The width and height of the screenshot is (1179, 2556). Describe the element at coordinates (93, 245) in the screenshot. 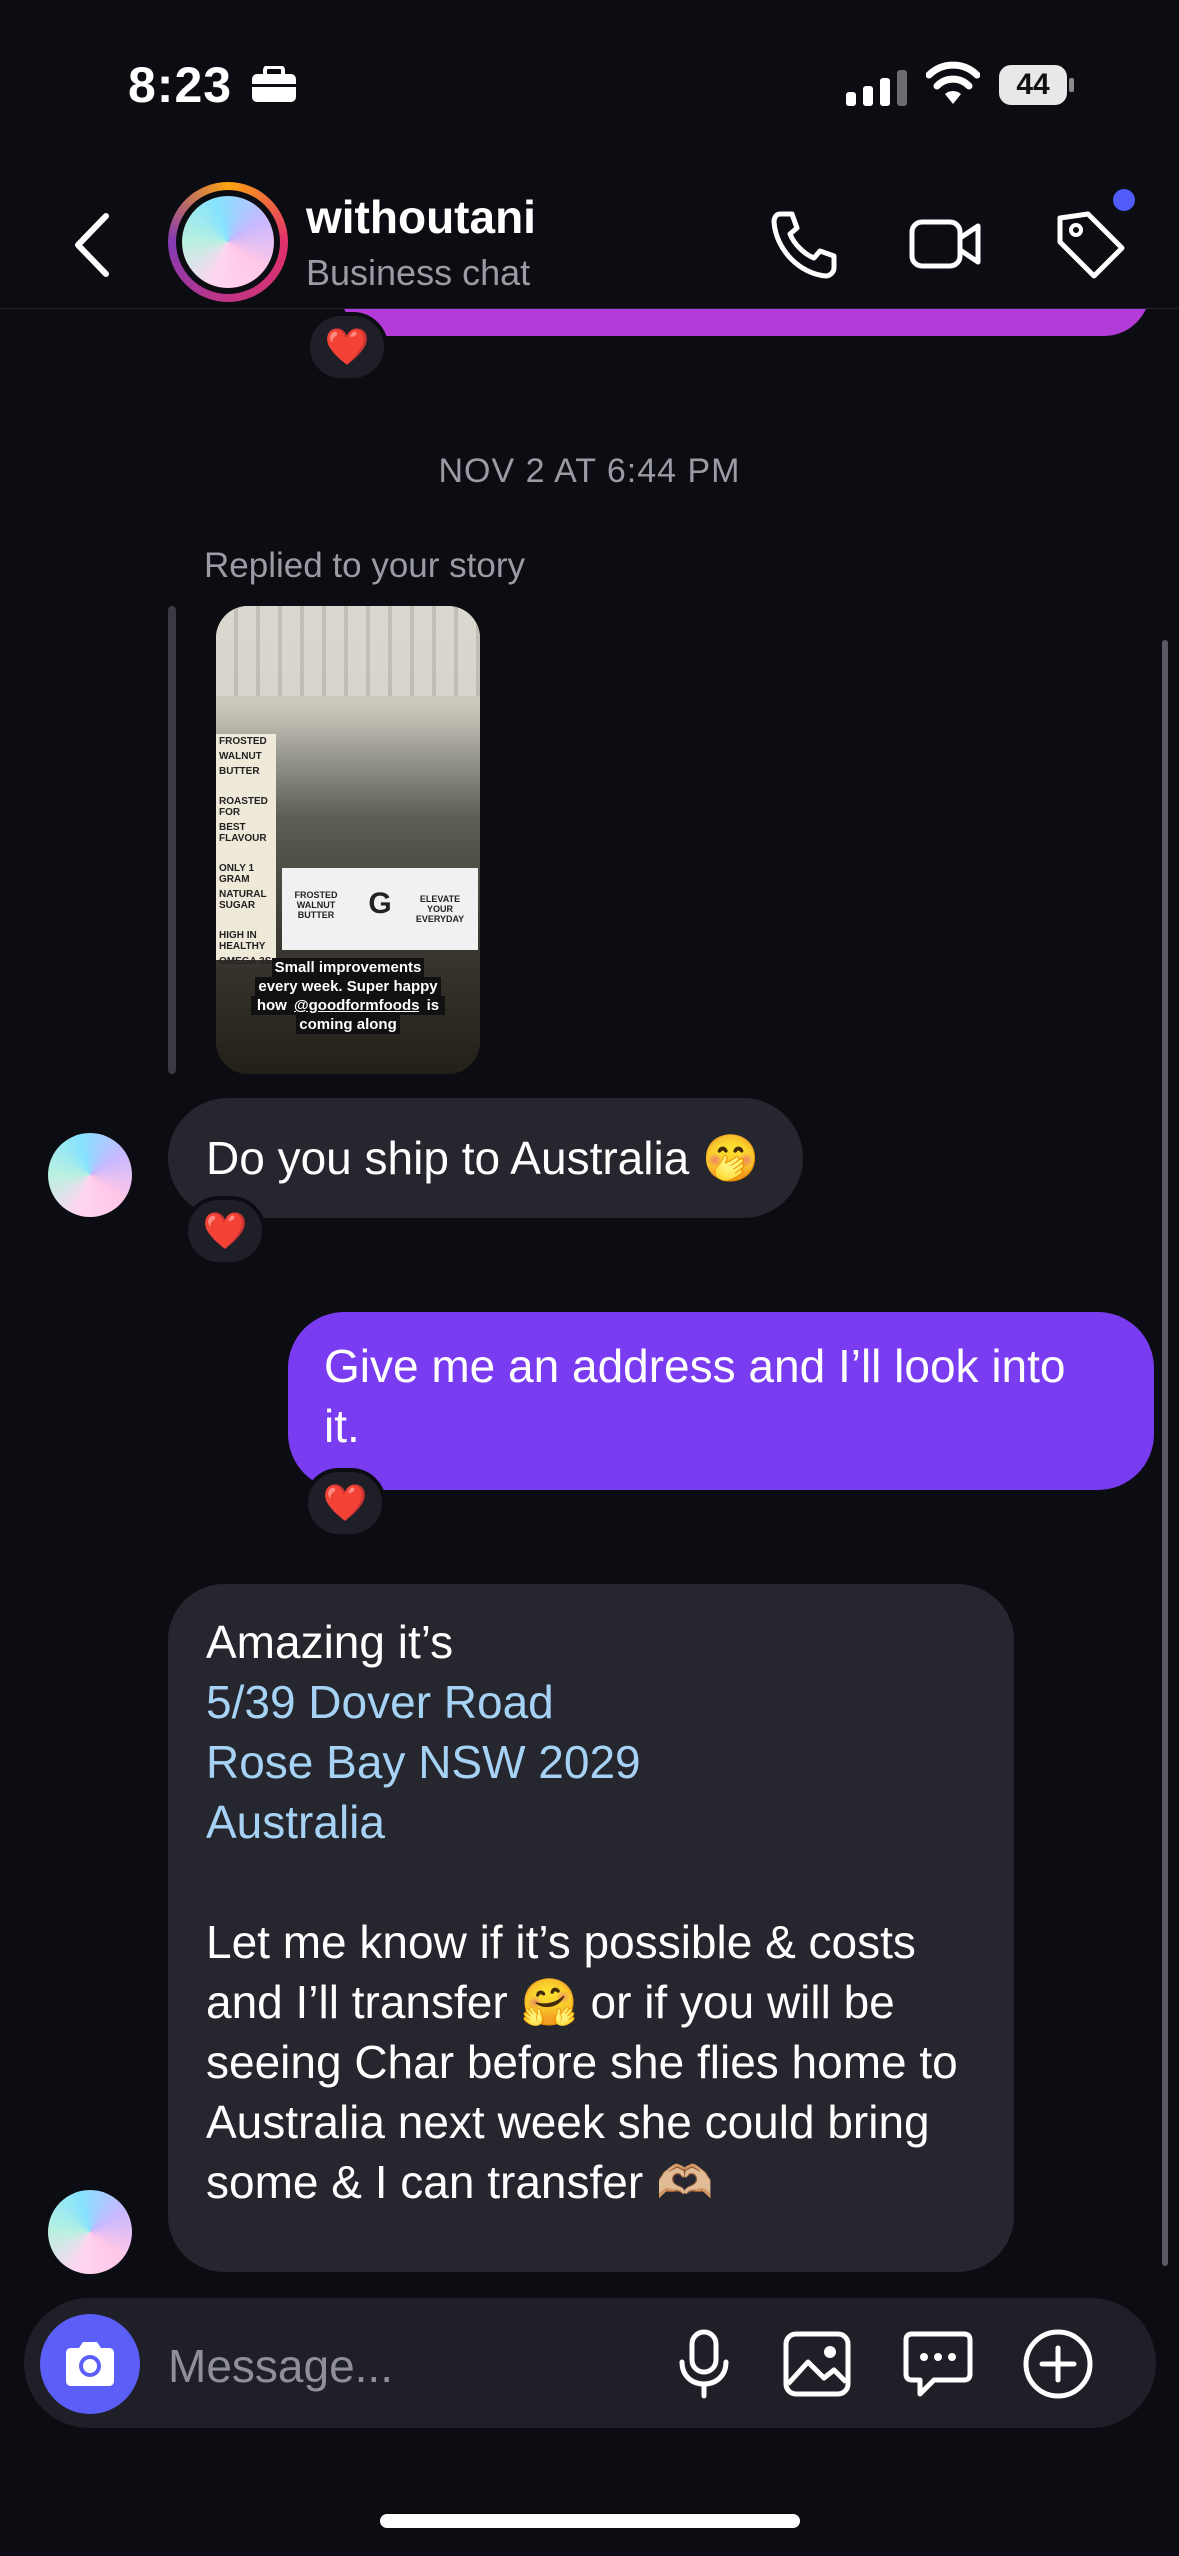

I see `back-icon` at that location.